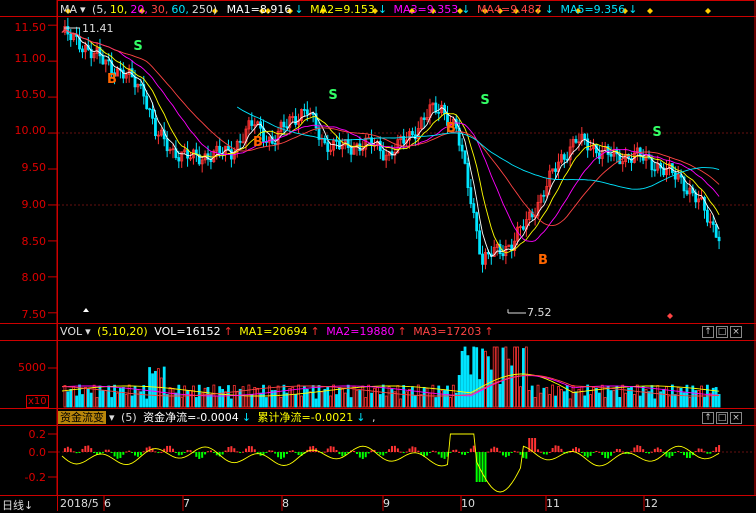 This screenshot has width=756, height=513. What do you see at coordinates (489, 331) in the screenshot?
I see `up-arrow-icon: ↑` at bounding box center [489, 331].